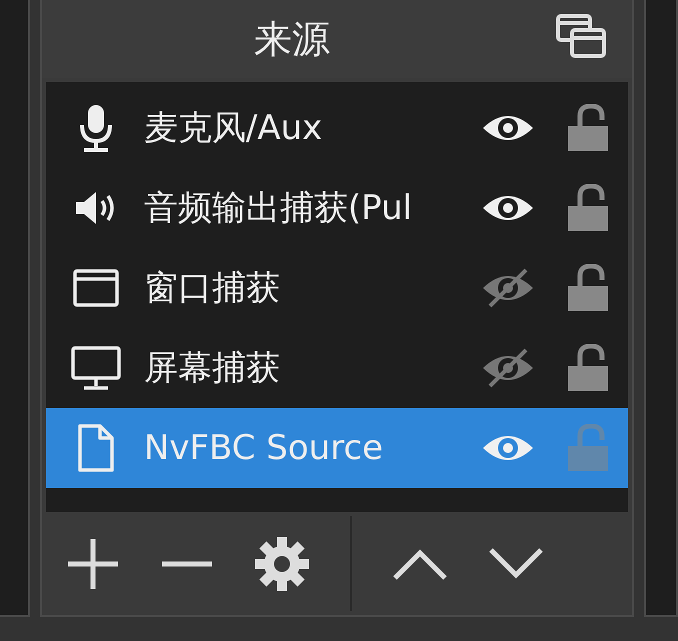 This screenshot has width=678, height=641. What do you see at coordinates (337, 288) in the screenshot?
I see `source-item: 窗口捕获` at bounding box center [337, 288].